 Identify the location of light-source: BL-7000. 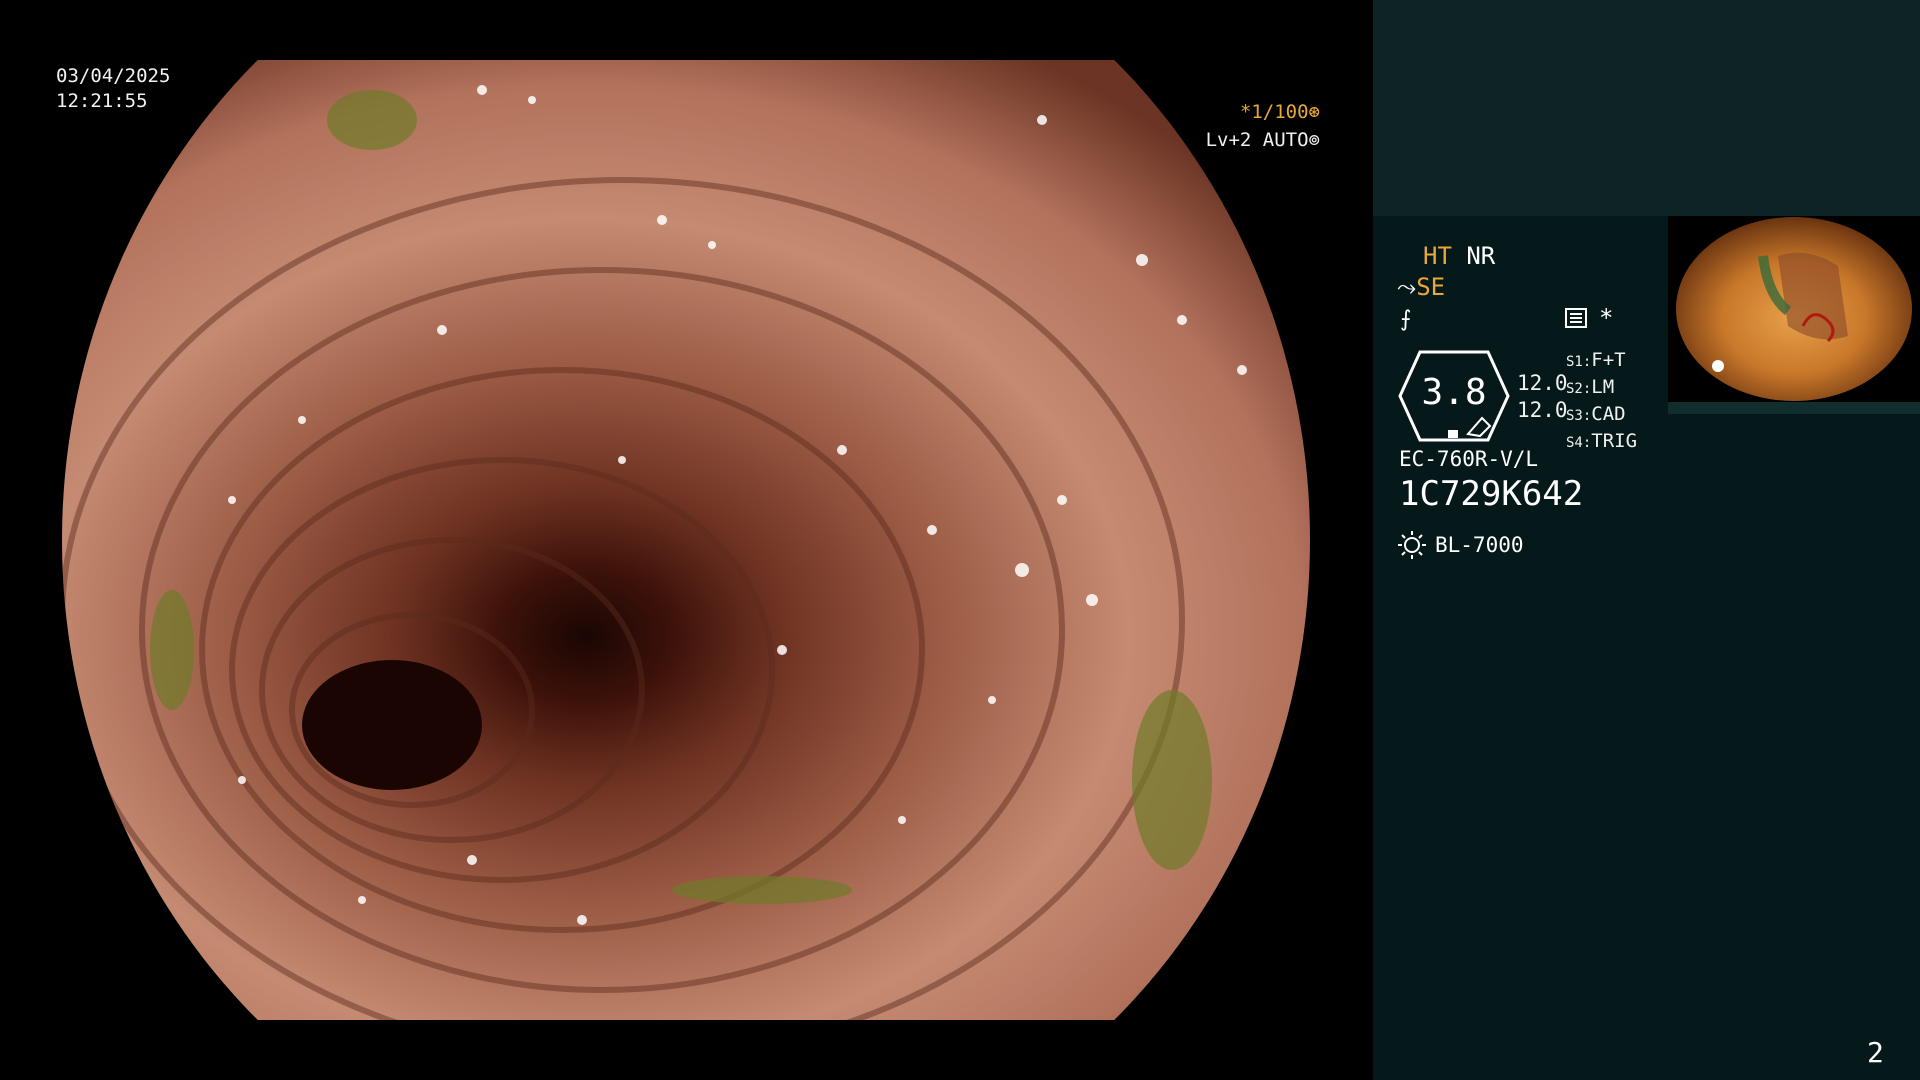
(1460, 545).